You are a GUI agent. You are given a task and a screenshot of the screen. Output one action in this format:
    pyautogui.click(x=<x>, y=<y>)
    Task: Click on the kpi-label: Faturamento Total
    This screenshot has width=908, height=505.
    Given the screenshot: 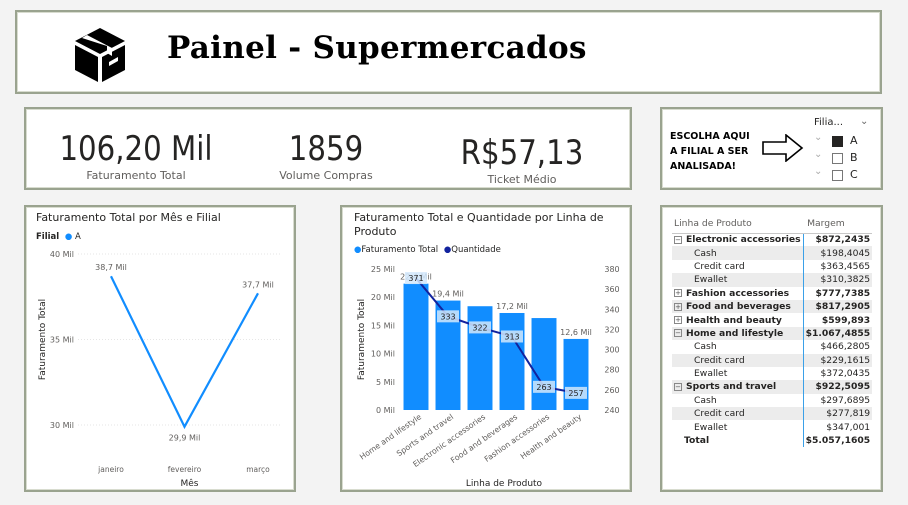 What is the action you would take?
    pyautogui.click(x=136, y=175)
    